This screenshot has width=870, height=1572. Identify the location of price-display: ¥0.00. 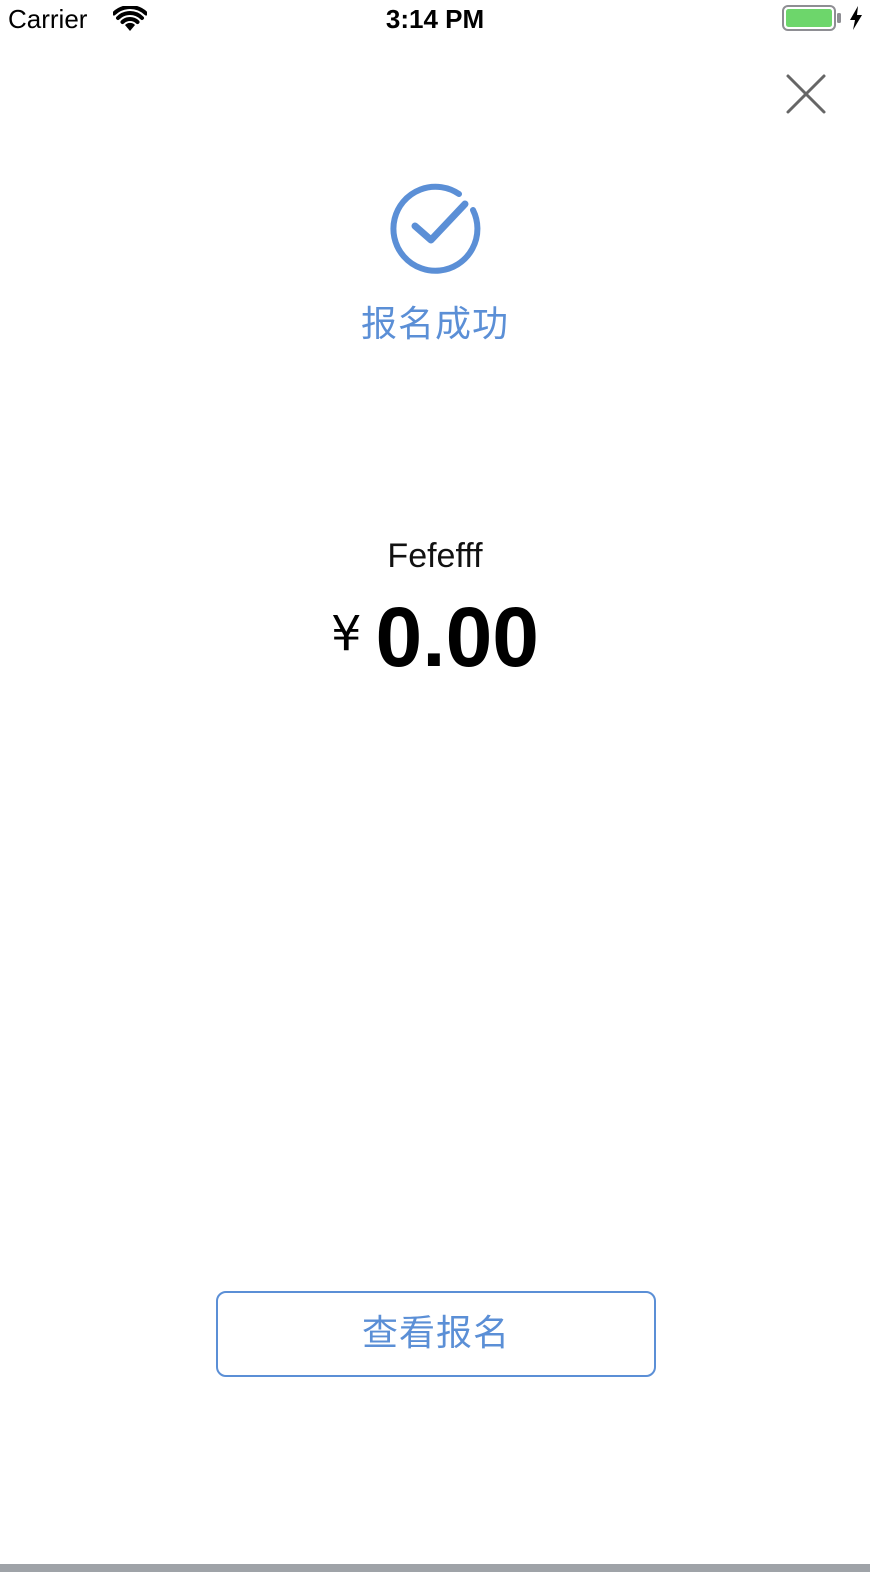
(435, 637).